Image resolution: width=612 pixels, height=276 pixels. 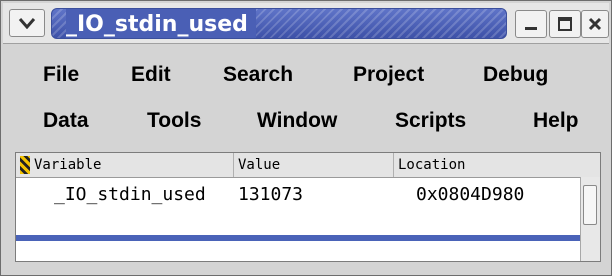 What do you see at coordinates (161, 23) in the screenshot?
I see `window-title: _IO_stdin_used` at bounding box center [161, 23].